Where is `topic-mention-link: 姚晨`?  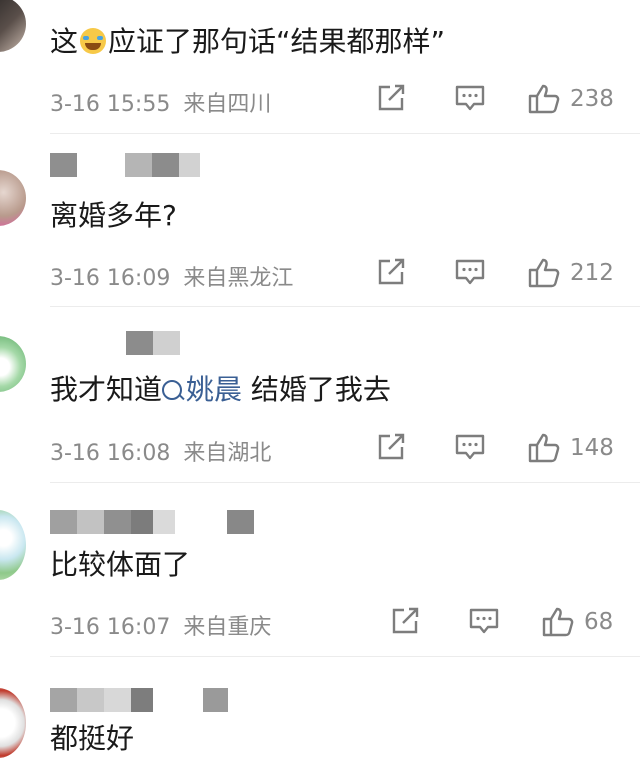
topic-mention-link: 姚晨 is located at coordinates (202, 389).